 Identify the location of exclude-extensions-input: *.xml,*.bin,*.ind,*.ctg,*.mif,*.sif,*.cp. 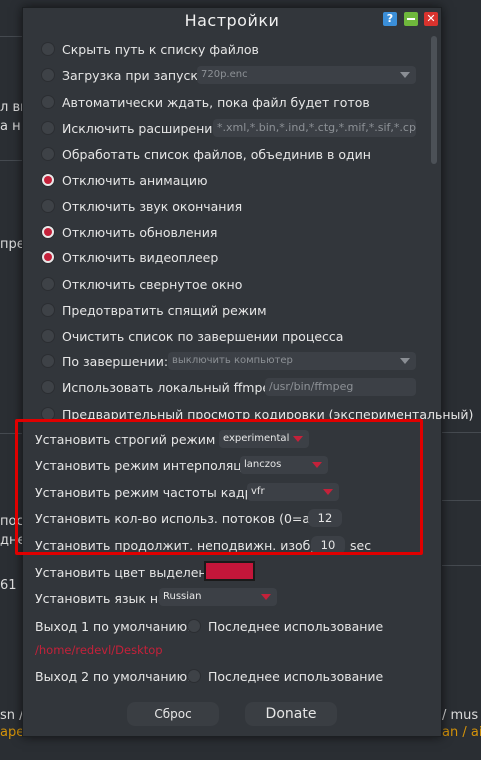
(314, 128).